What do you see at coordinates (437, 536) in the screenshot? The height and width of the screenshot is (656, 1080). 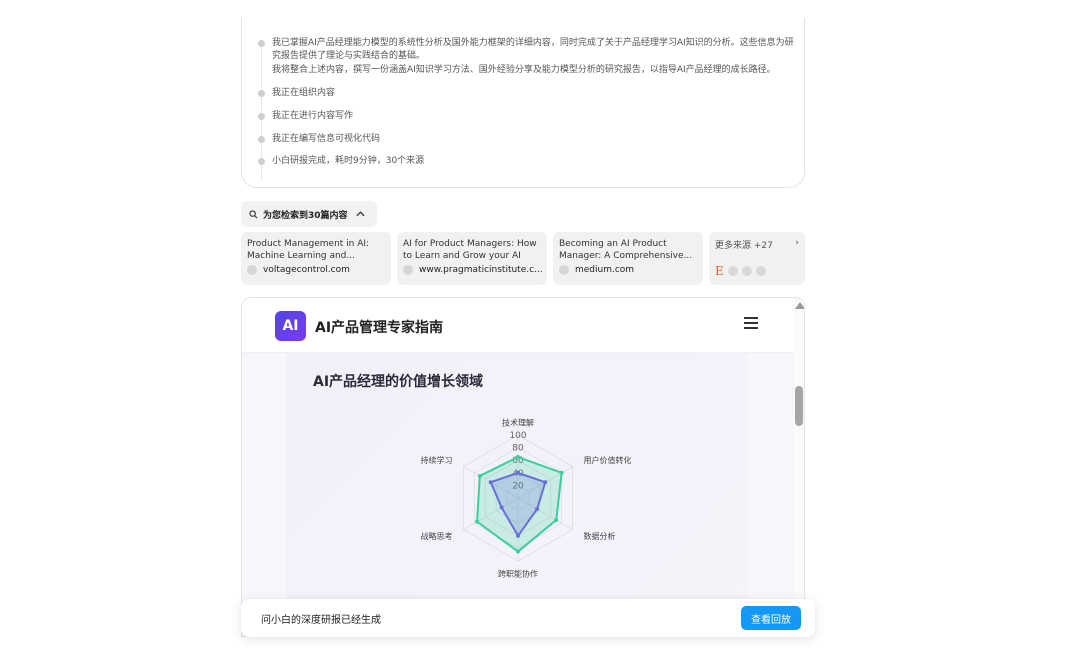 I see `radar-axis-label: 战略思考` at bounding box center [437, 536].